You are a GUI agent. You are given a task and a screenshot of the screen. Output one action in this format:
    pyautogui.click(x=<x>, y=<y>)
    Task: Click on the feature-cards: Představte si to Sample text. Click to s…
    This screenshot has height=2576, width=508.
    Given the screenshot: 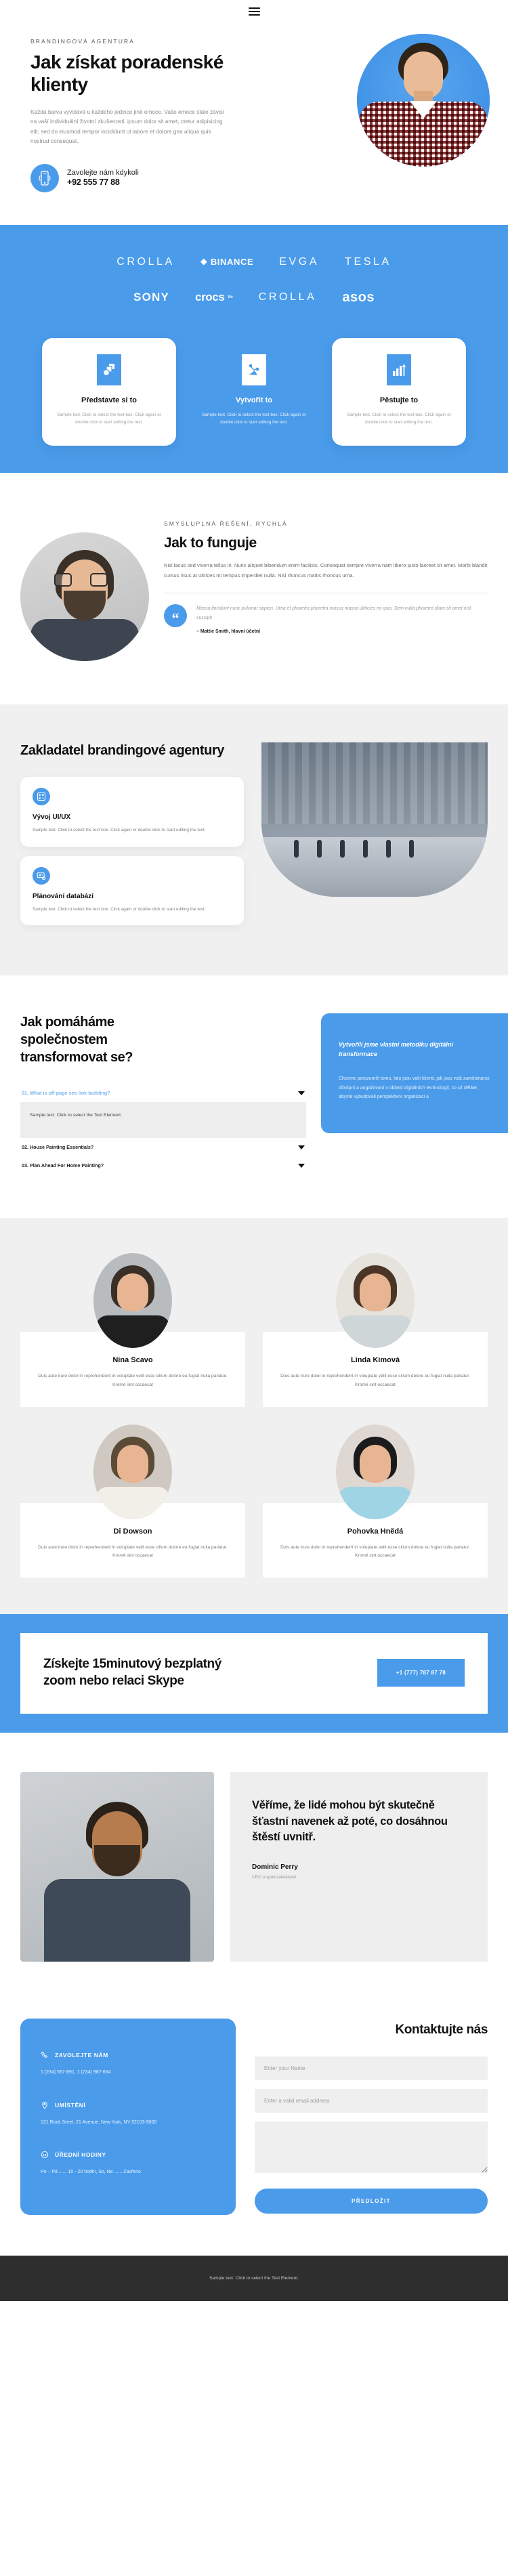 What is the action you would take?
    pyautogui.click(x=254, y=398)
    